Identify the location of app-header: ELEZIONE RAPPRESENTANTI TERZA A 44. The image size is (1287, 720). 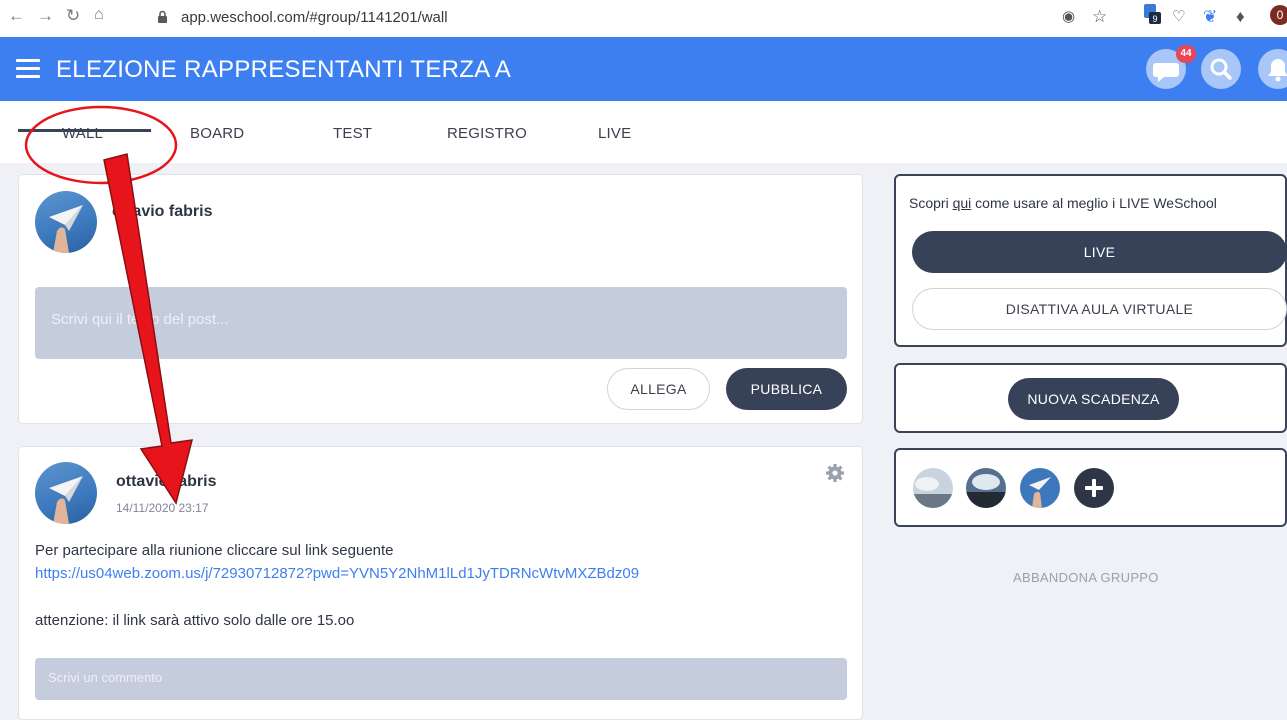
(643, 69).